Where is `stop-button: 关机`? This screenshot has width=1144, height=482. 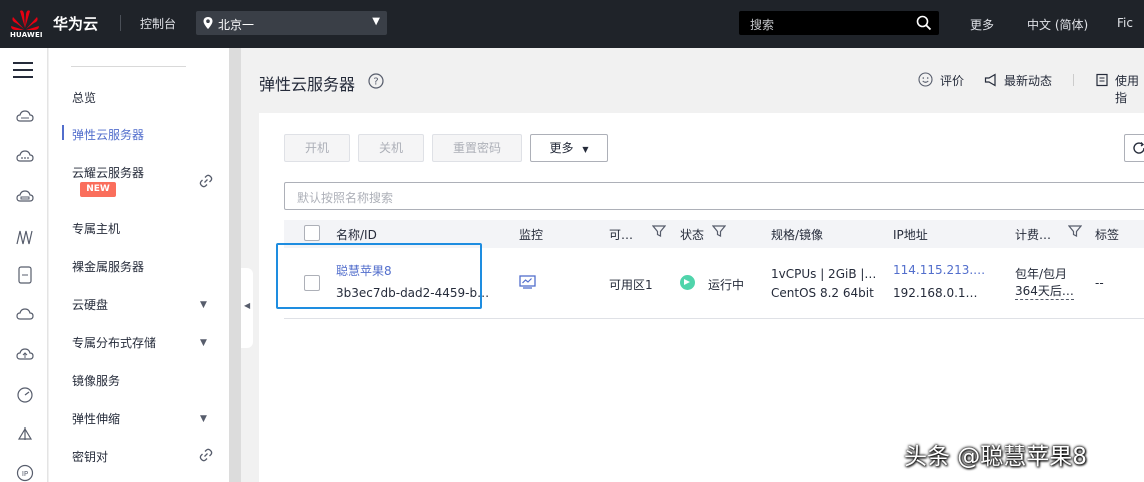
stop-button: 关机 is located at coordinates (391, 148).